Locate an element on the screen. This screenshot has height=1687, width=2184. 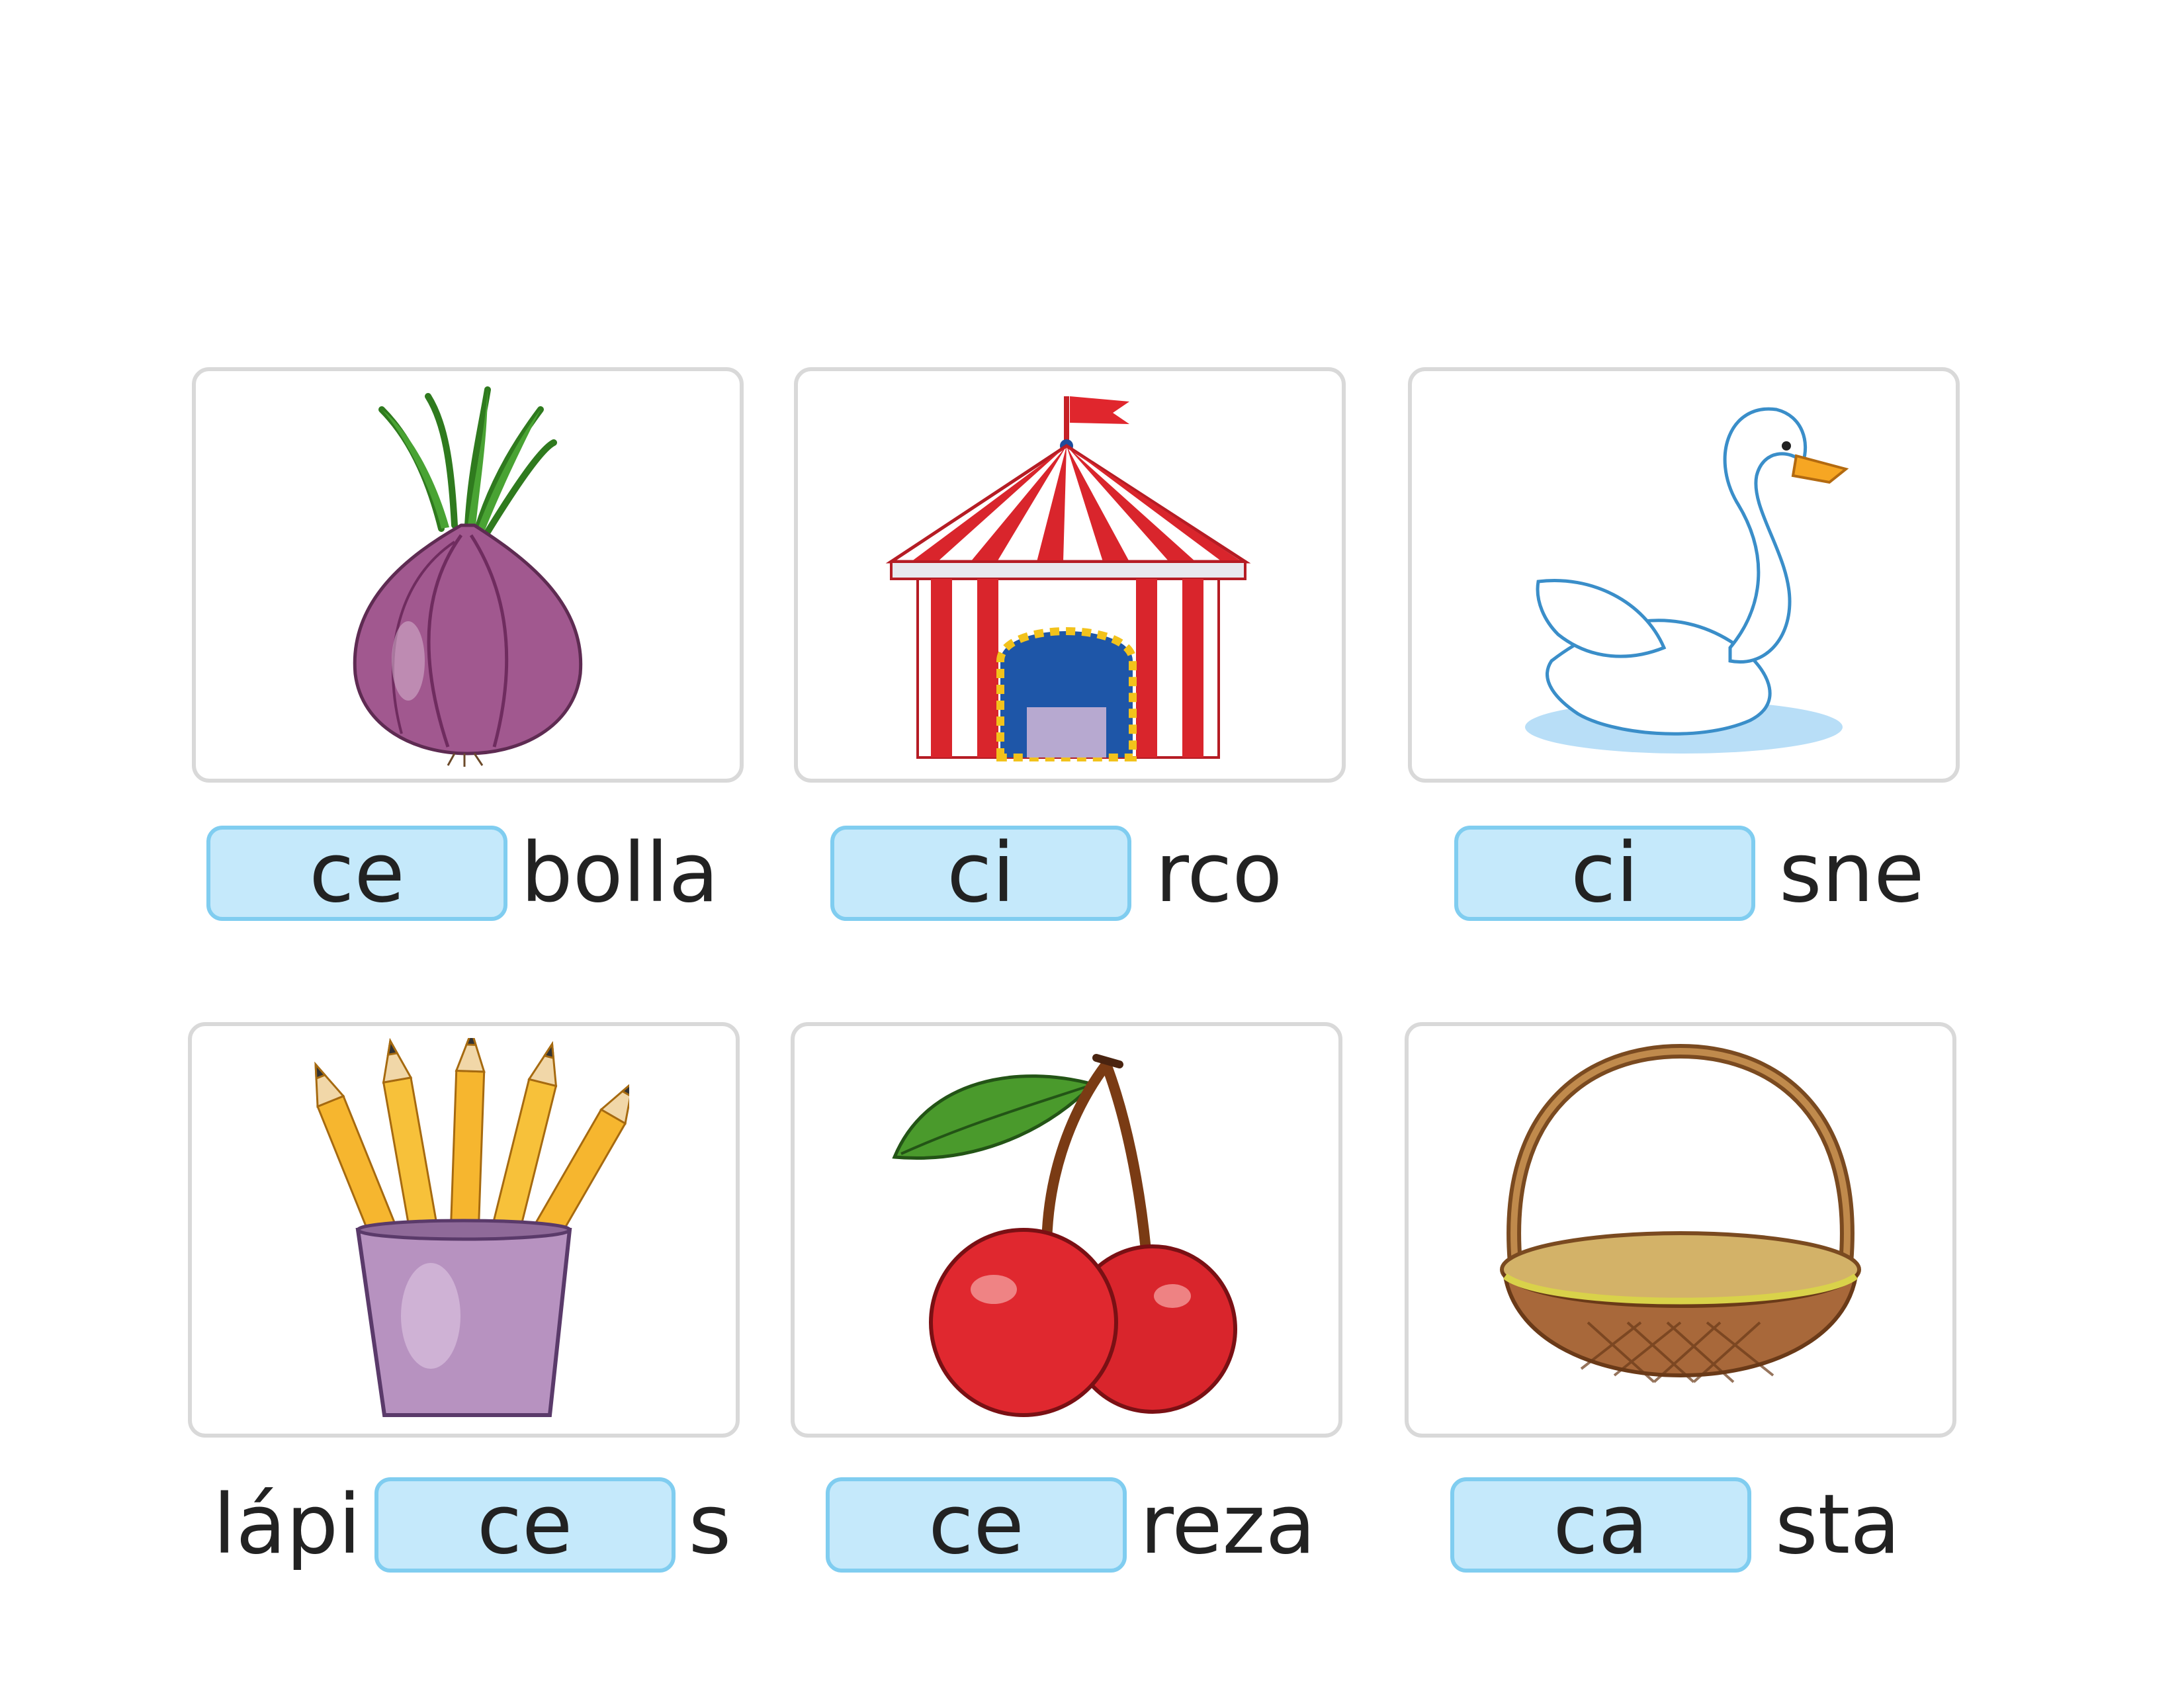
answer-blank-3: ci is located at coordinates (1605, 873).